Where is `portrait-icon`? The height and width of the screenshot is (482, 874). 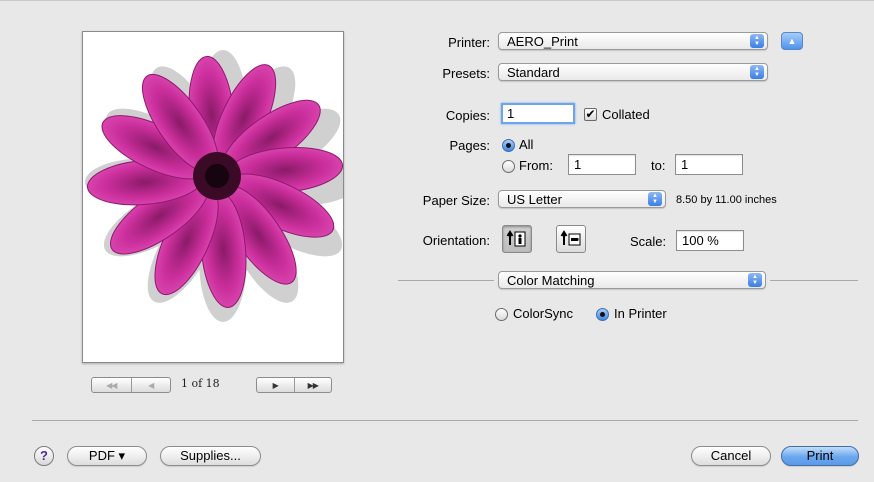
portrait-icon is located at coordinates (516, 238).